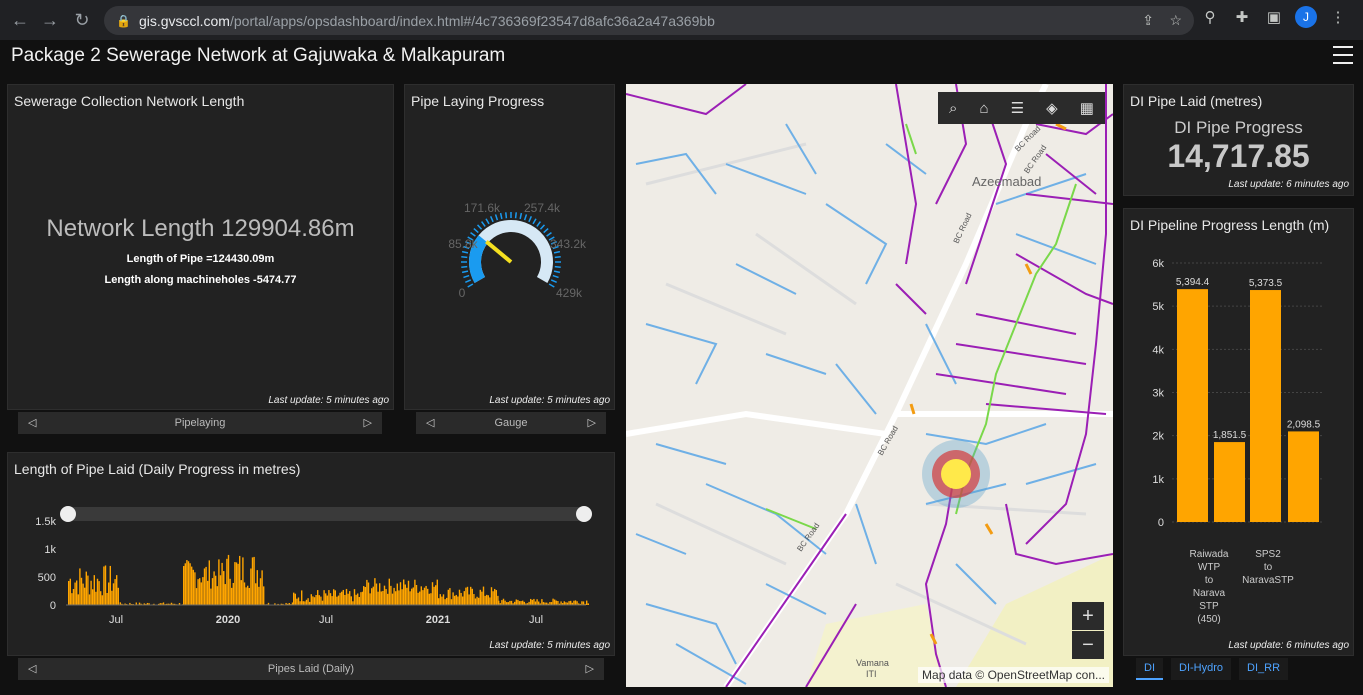  Describe the element at coordinates (542, 208) in the screenshot. I see `gauge-label: 257.4k` at that location.